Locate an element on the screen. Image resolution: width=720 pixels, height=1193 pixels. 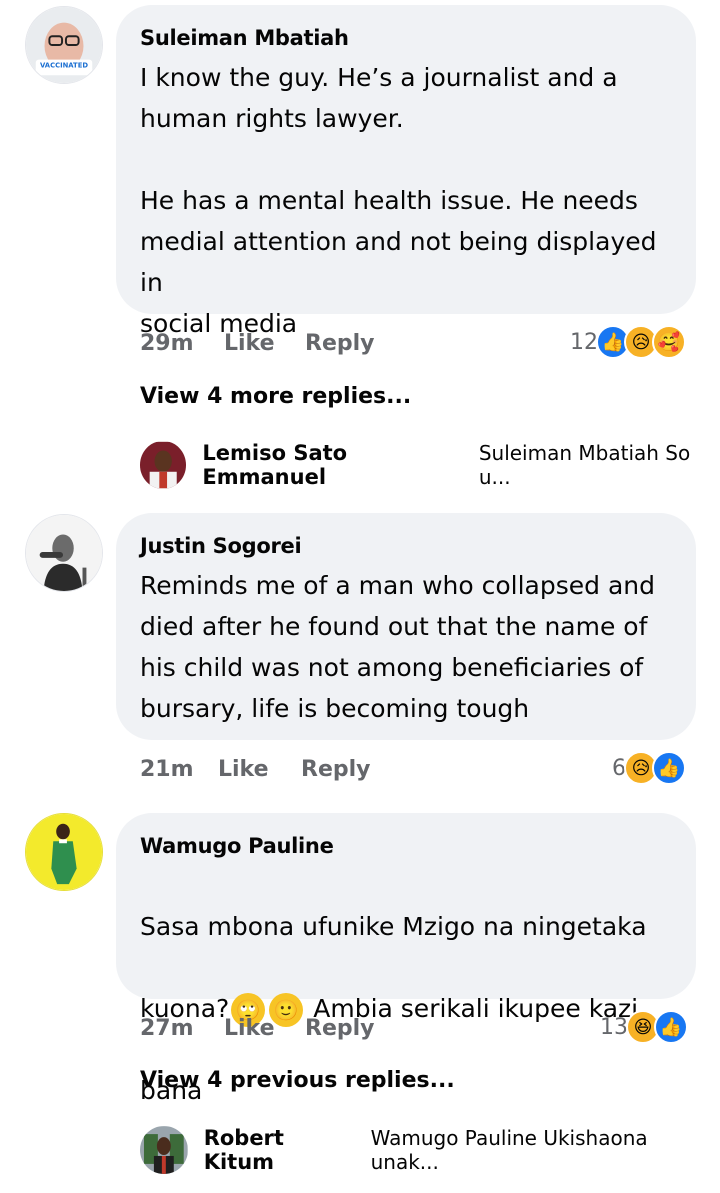
reaction-count: 12 is located at coordinates (584, 342).